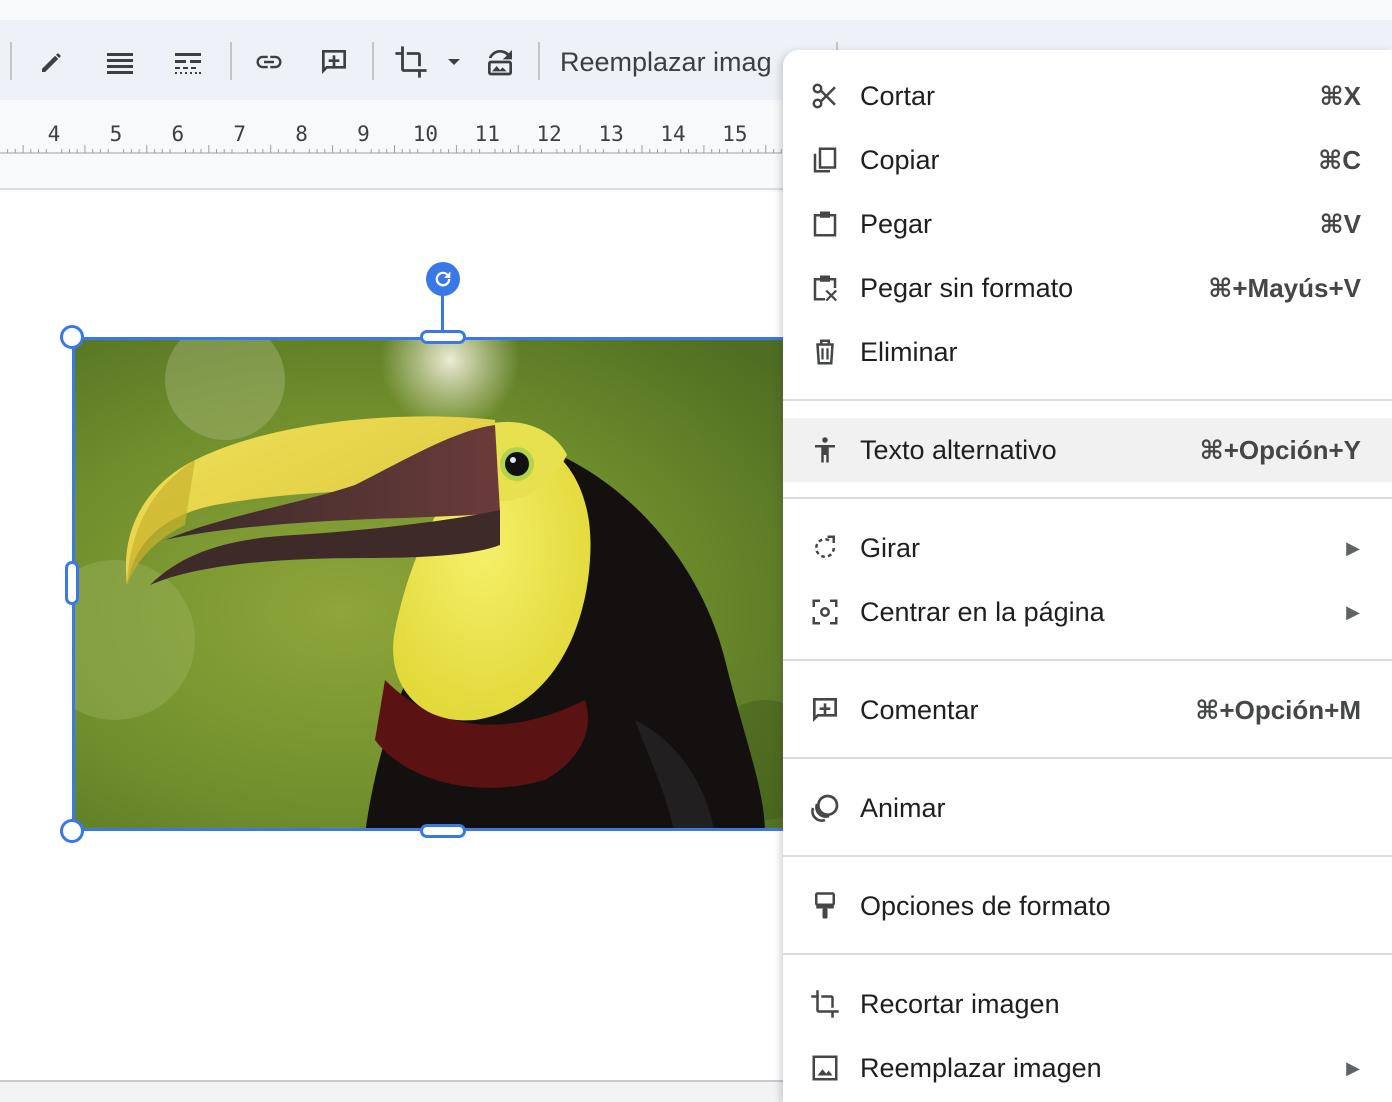 This screenshot has width=1392, height=1102. Describe the element at coordinates (825, 1068) in the screenshot. I see `image-icon` at that location.